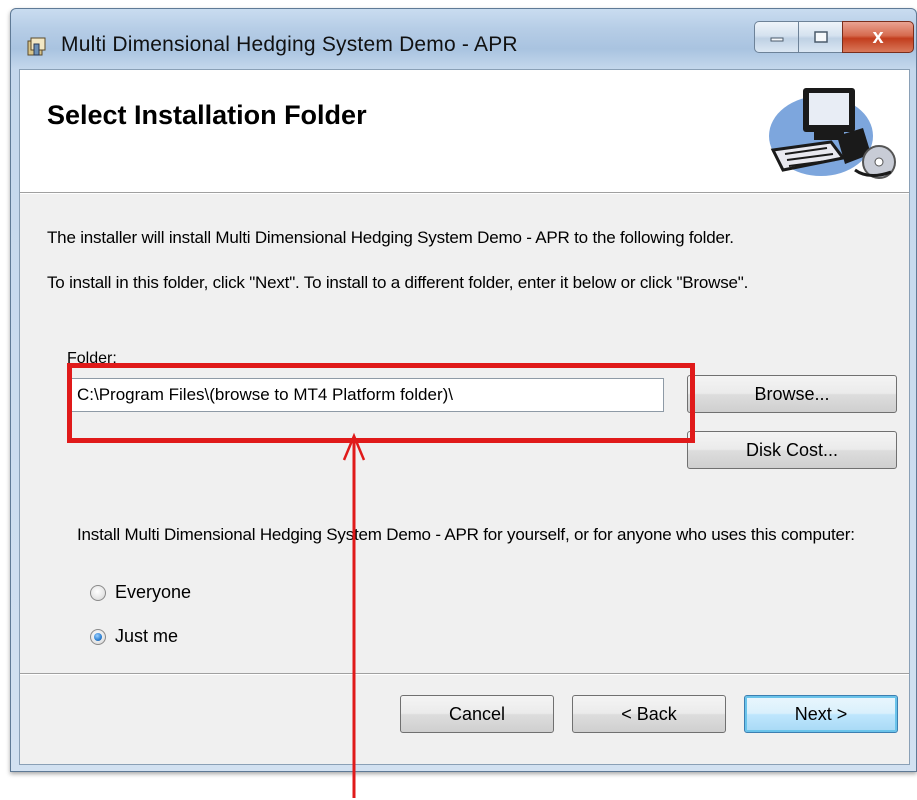  I want to click on next-button: Next >, so click(821, 714).